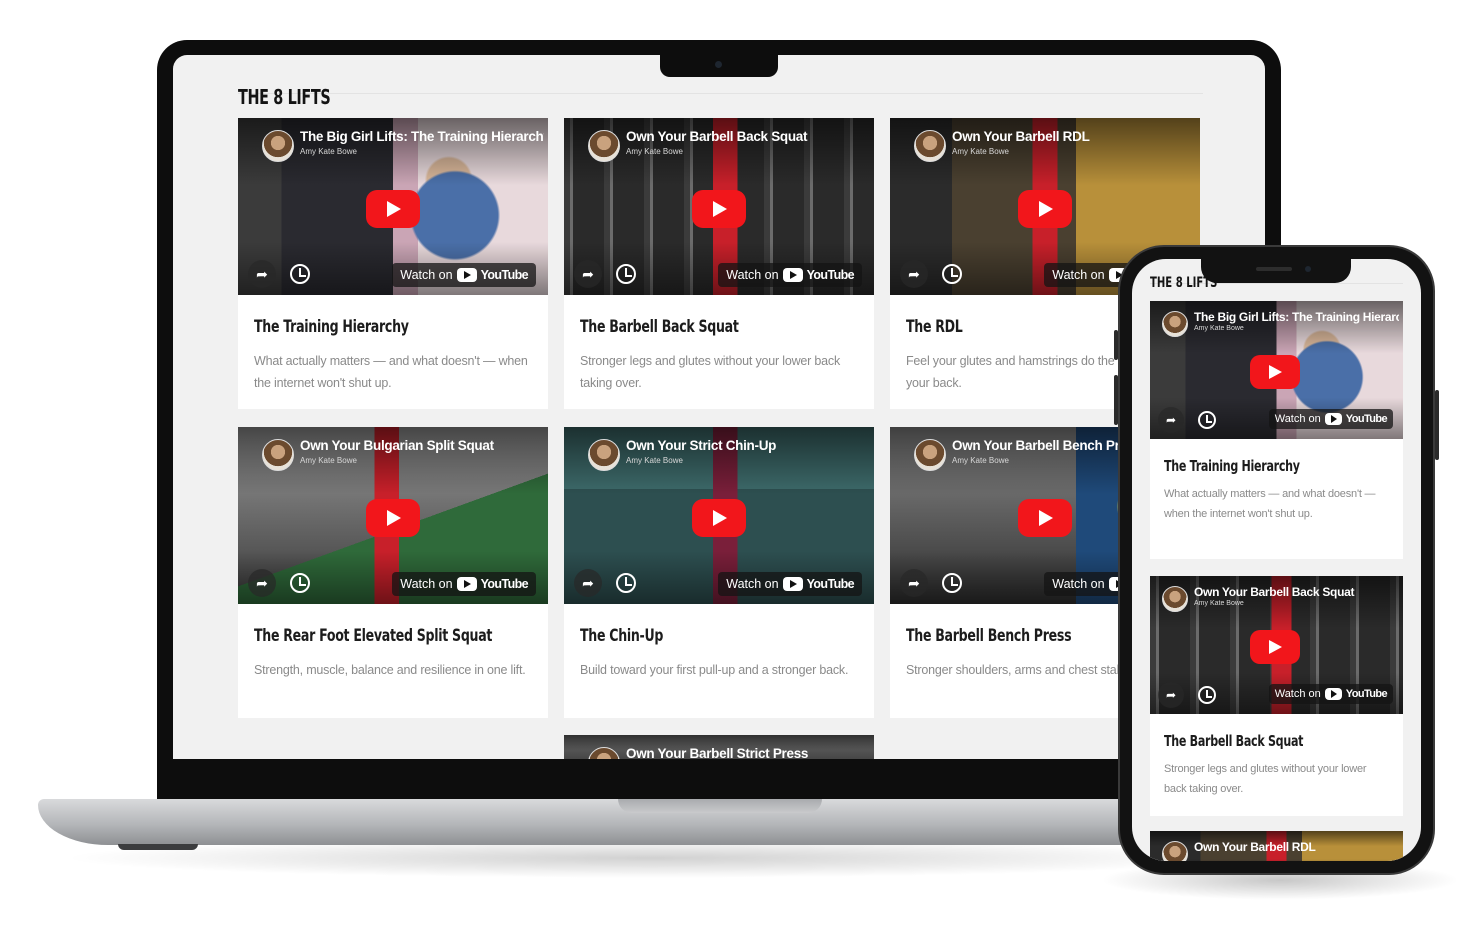  I want to click on lift-card: Own Your Barbell RDL, so click(1276, 846).